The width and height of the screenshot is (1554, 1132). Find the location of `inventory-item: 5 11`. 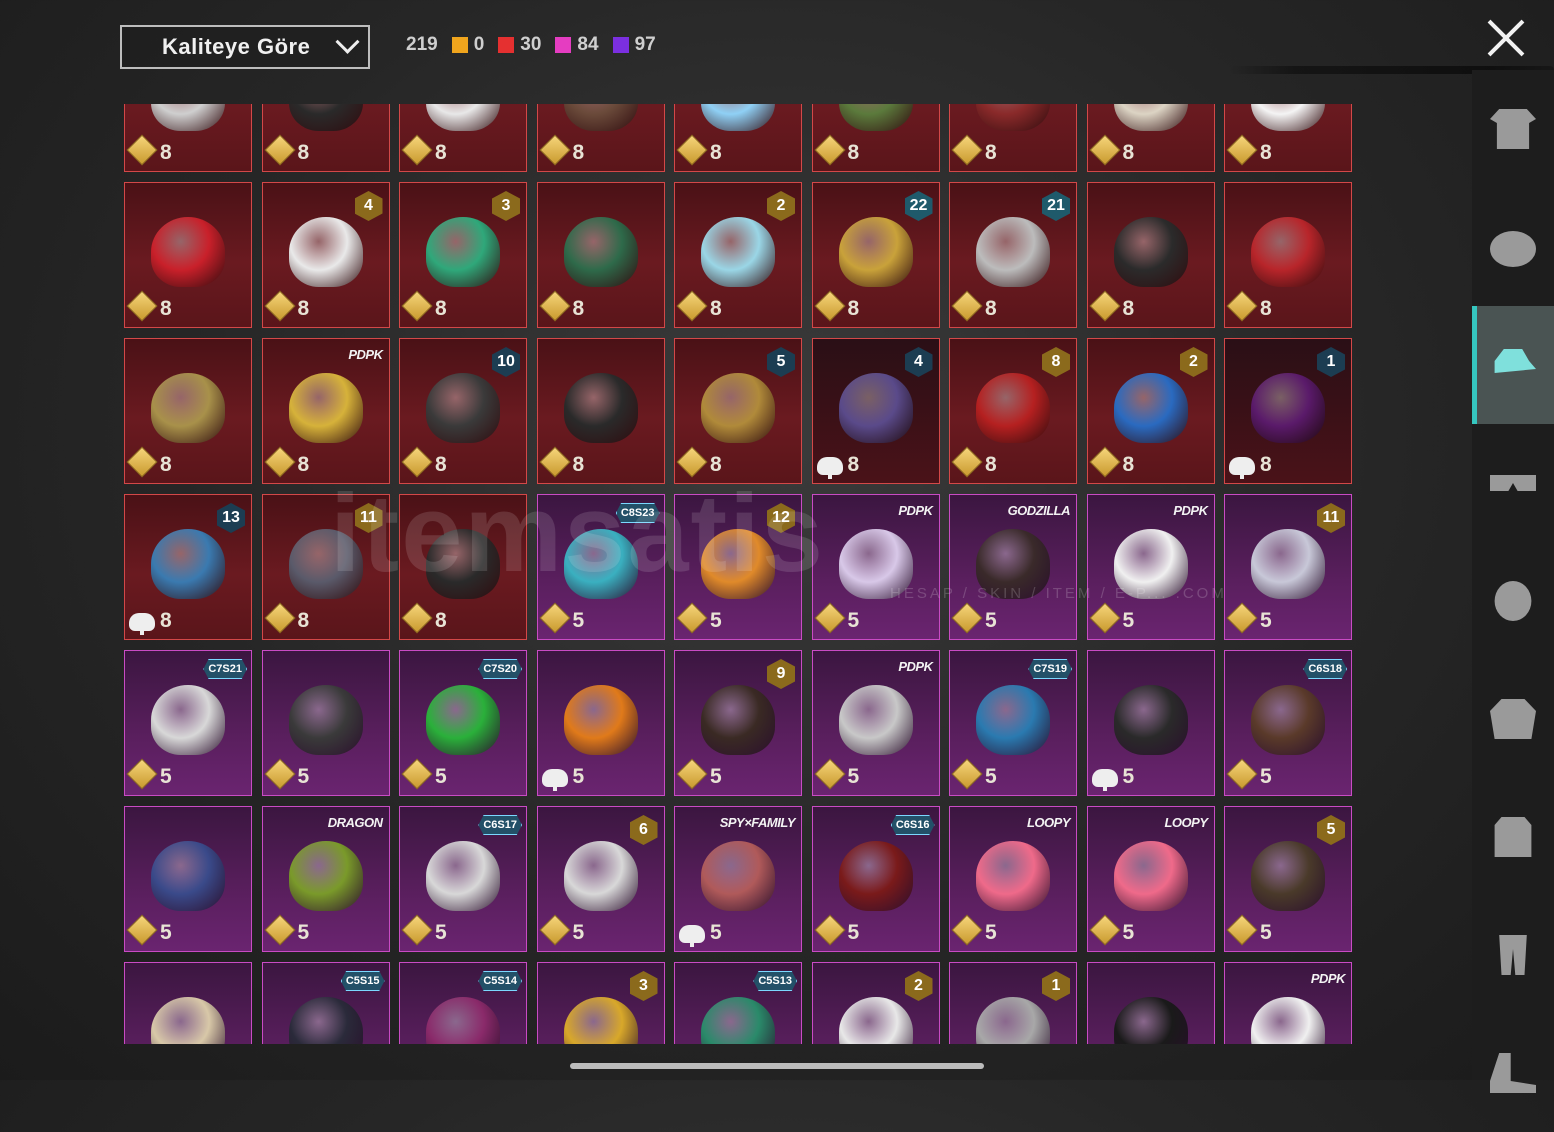

inventory-item: 5 11 is located at coordinates (1288, 567).